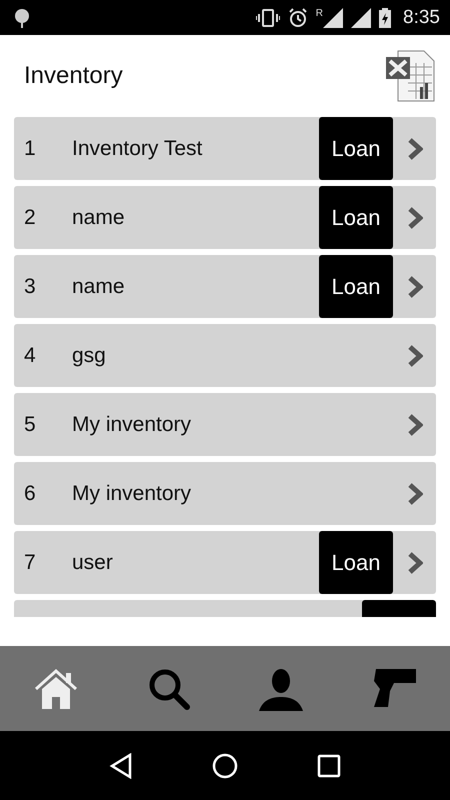  Describe the element at coordinates (138, 148) in the screenshot. I see `inventory-name: Inventory Test` at that location.